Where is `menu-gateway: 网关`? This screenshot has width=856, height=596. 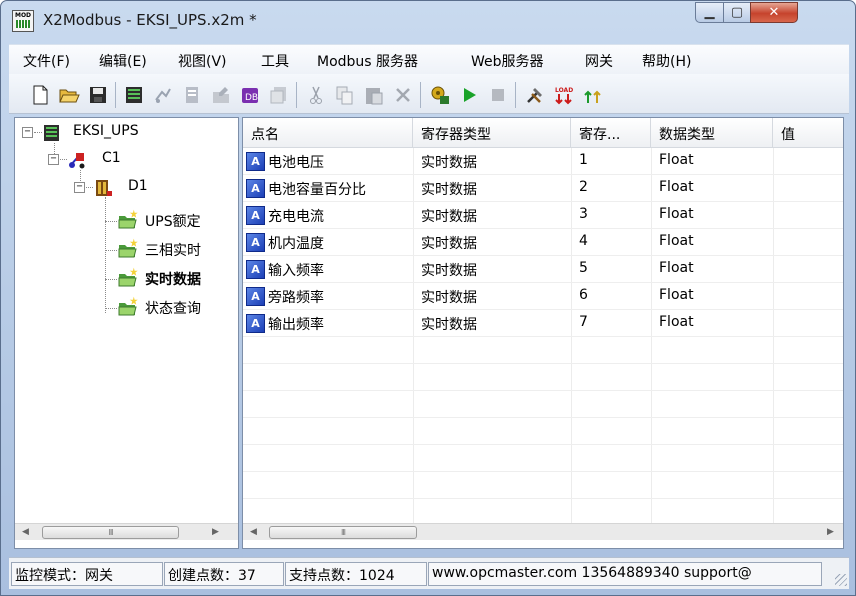 menu-gateway: 网关 is located at coordinates (599, 61).